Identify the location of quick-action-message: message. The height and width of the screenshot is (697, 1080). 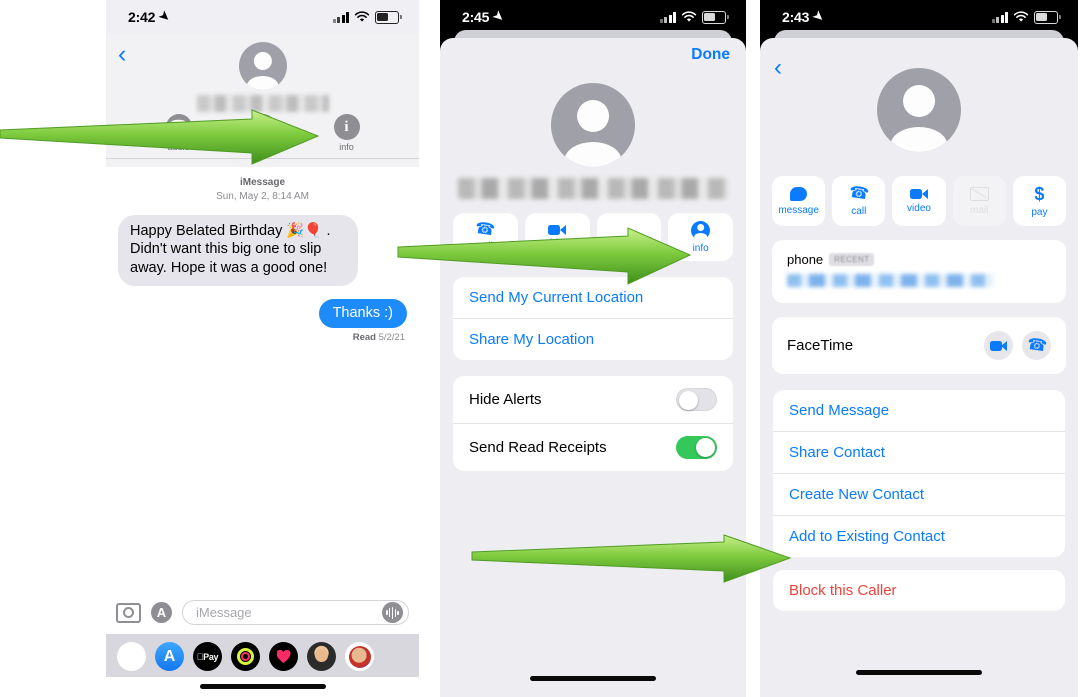
(799, 201).